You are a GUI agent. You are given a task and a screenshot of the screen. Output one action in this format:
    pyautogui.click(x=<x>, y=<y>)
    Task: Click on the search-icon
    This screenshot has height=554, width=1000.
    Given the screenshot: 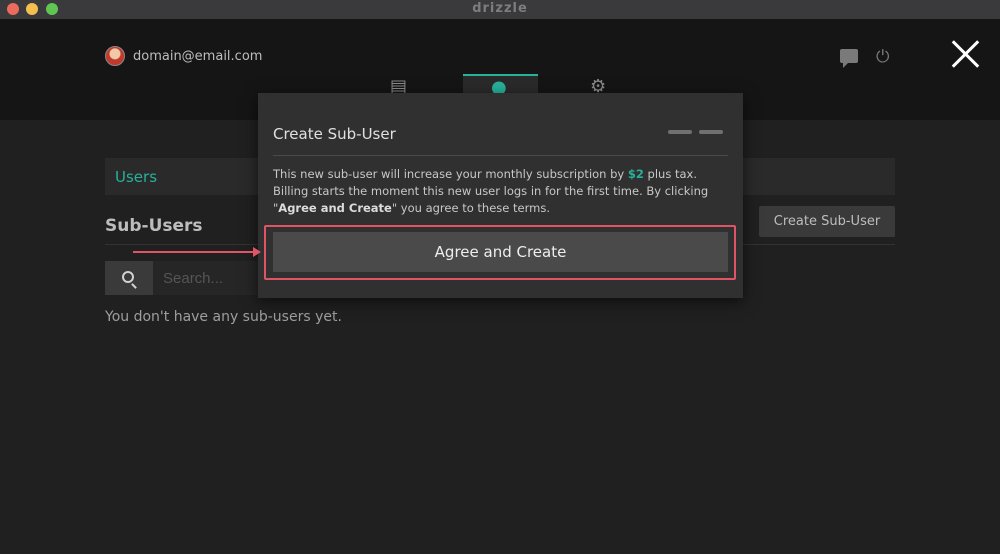 What is the action you would take?
    pyautogui.click(x=128, y=277)
    